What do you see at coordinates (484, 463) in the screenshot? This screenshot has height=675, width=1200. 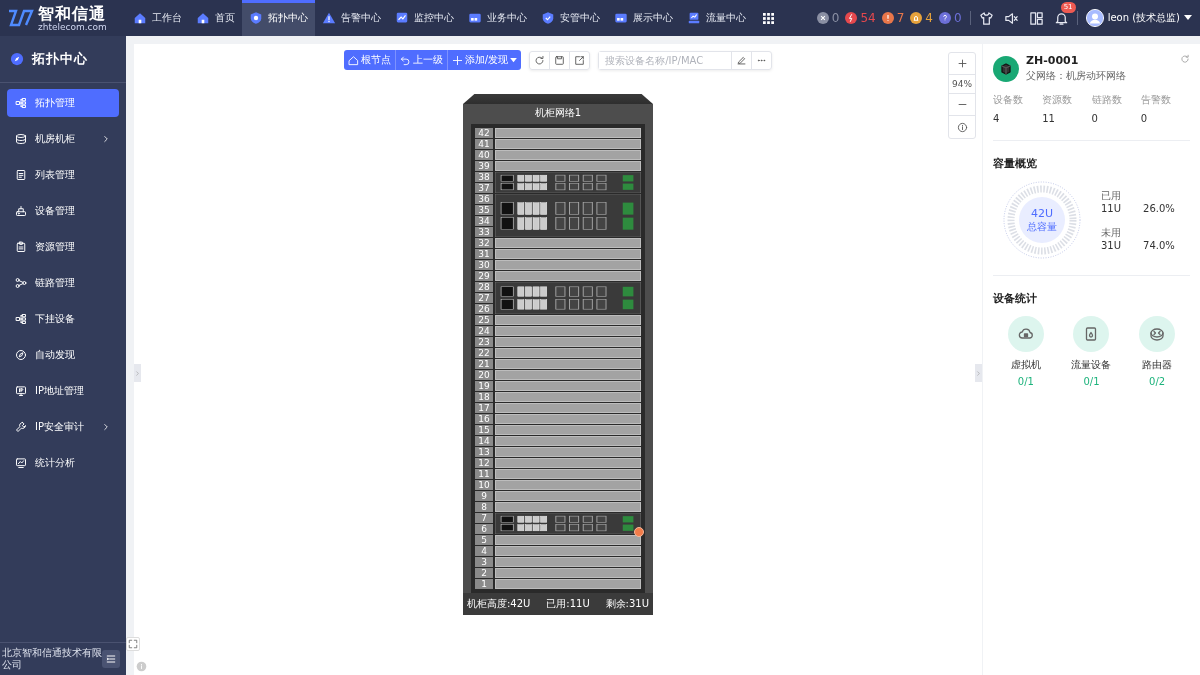 I see `unit-number: 12` at bounding box center [484, 463].